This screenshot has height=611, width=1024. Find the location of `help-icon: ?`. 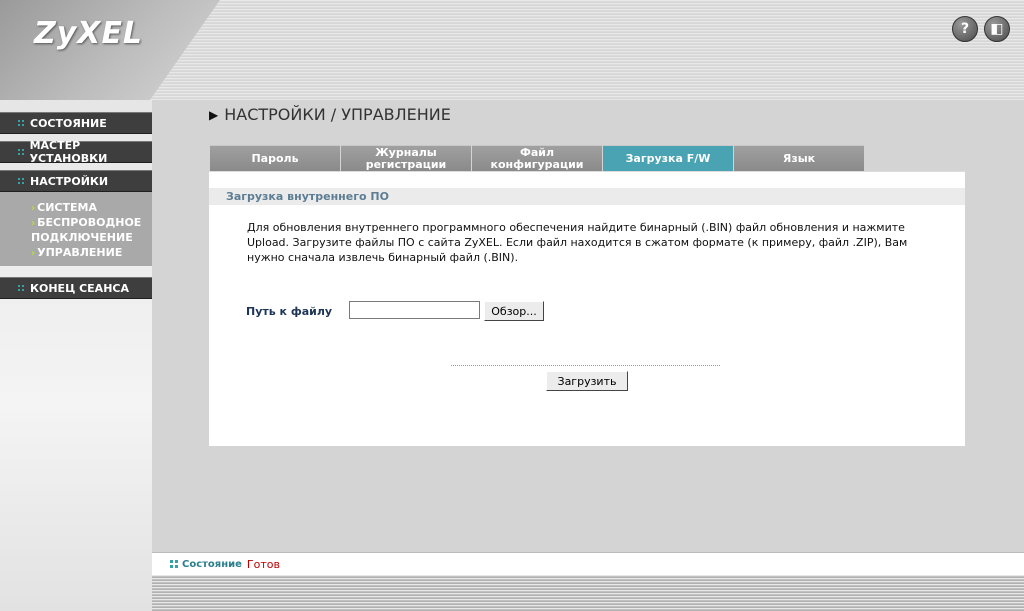

help-icon: ? is located at coordinates (965, 29).